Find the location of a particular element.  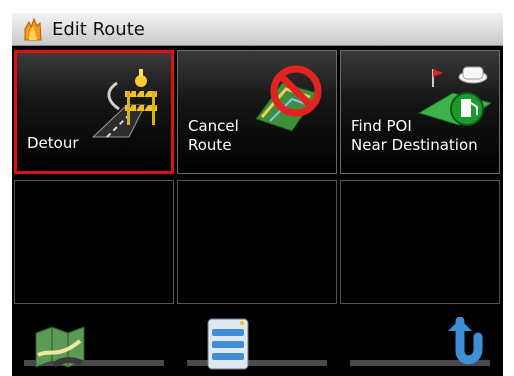

cancel-route-button: Cancel Route is located at coordinates (257, 112).